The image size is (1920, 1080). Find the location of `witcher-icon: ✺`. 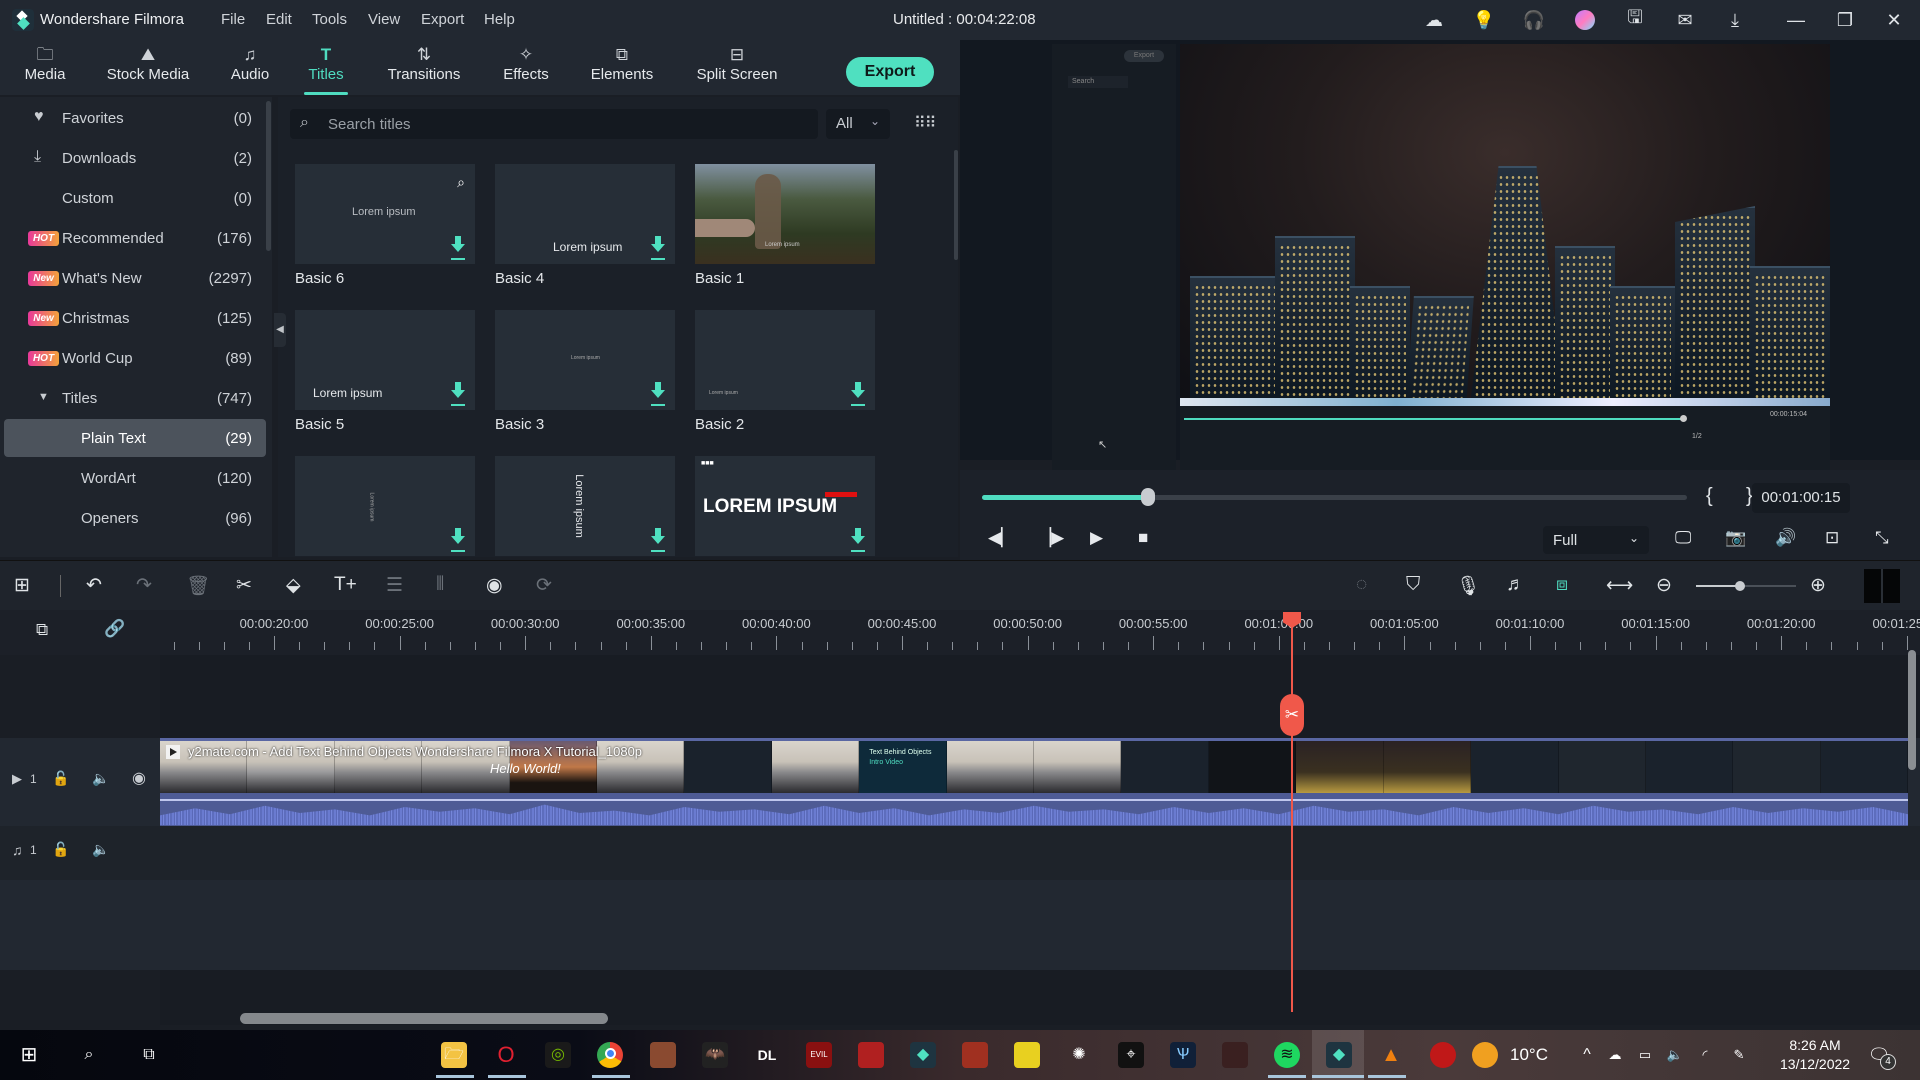

witcher-icon: ✺ is located at coordinates (1079, 1055).